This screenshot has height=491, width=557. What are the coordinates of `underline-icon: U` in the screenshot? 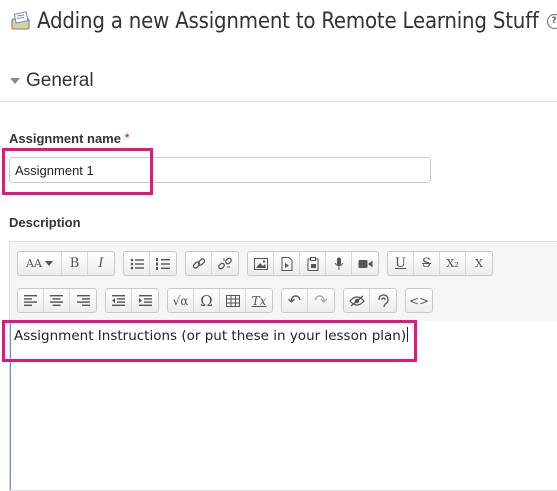 It's located at (401, 263).